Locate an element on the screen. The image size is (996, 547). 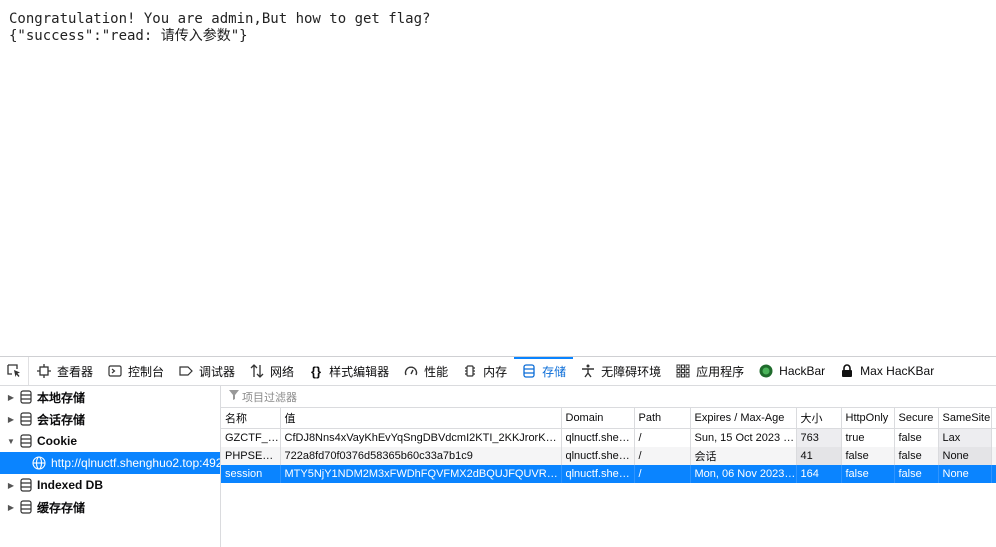
tab-label: 性能 is located at coordinates (436, 371).